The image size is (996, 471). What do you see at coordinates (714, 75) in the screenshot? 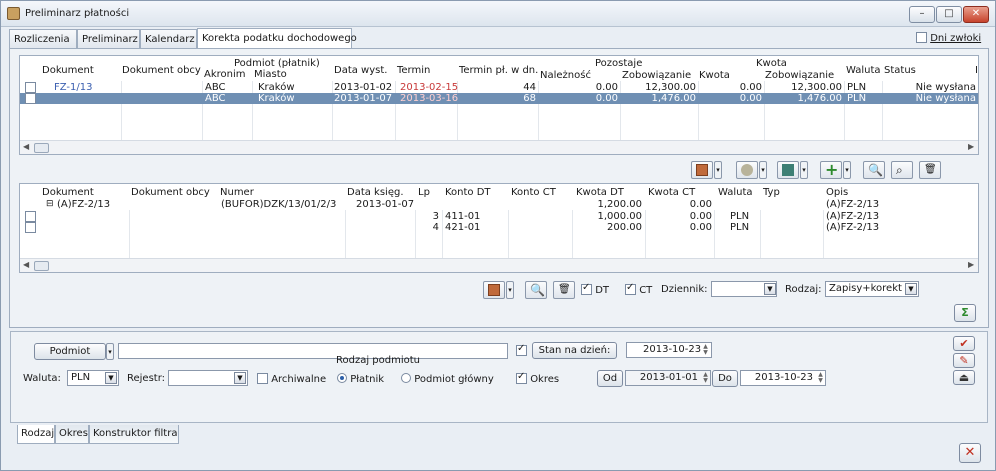
I see `col-header-kwota: Kwota` at bounding box center [714, 75].